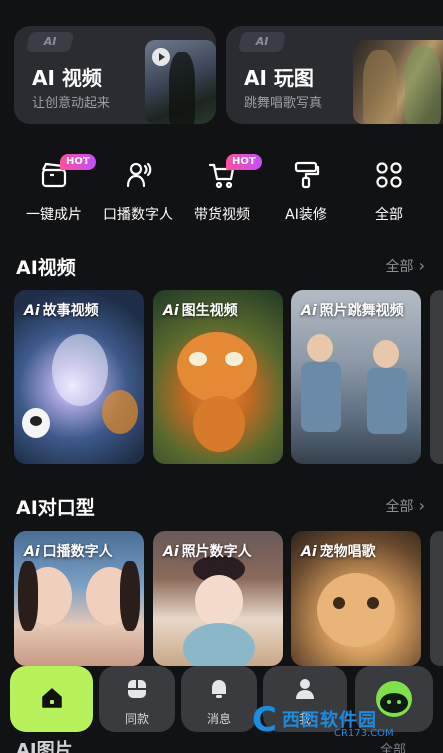 The height and width of the screenshot is (753, 443). I want to click on tool-label: AI装修, so click(306, 215).